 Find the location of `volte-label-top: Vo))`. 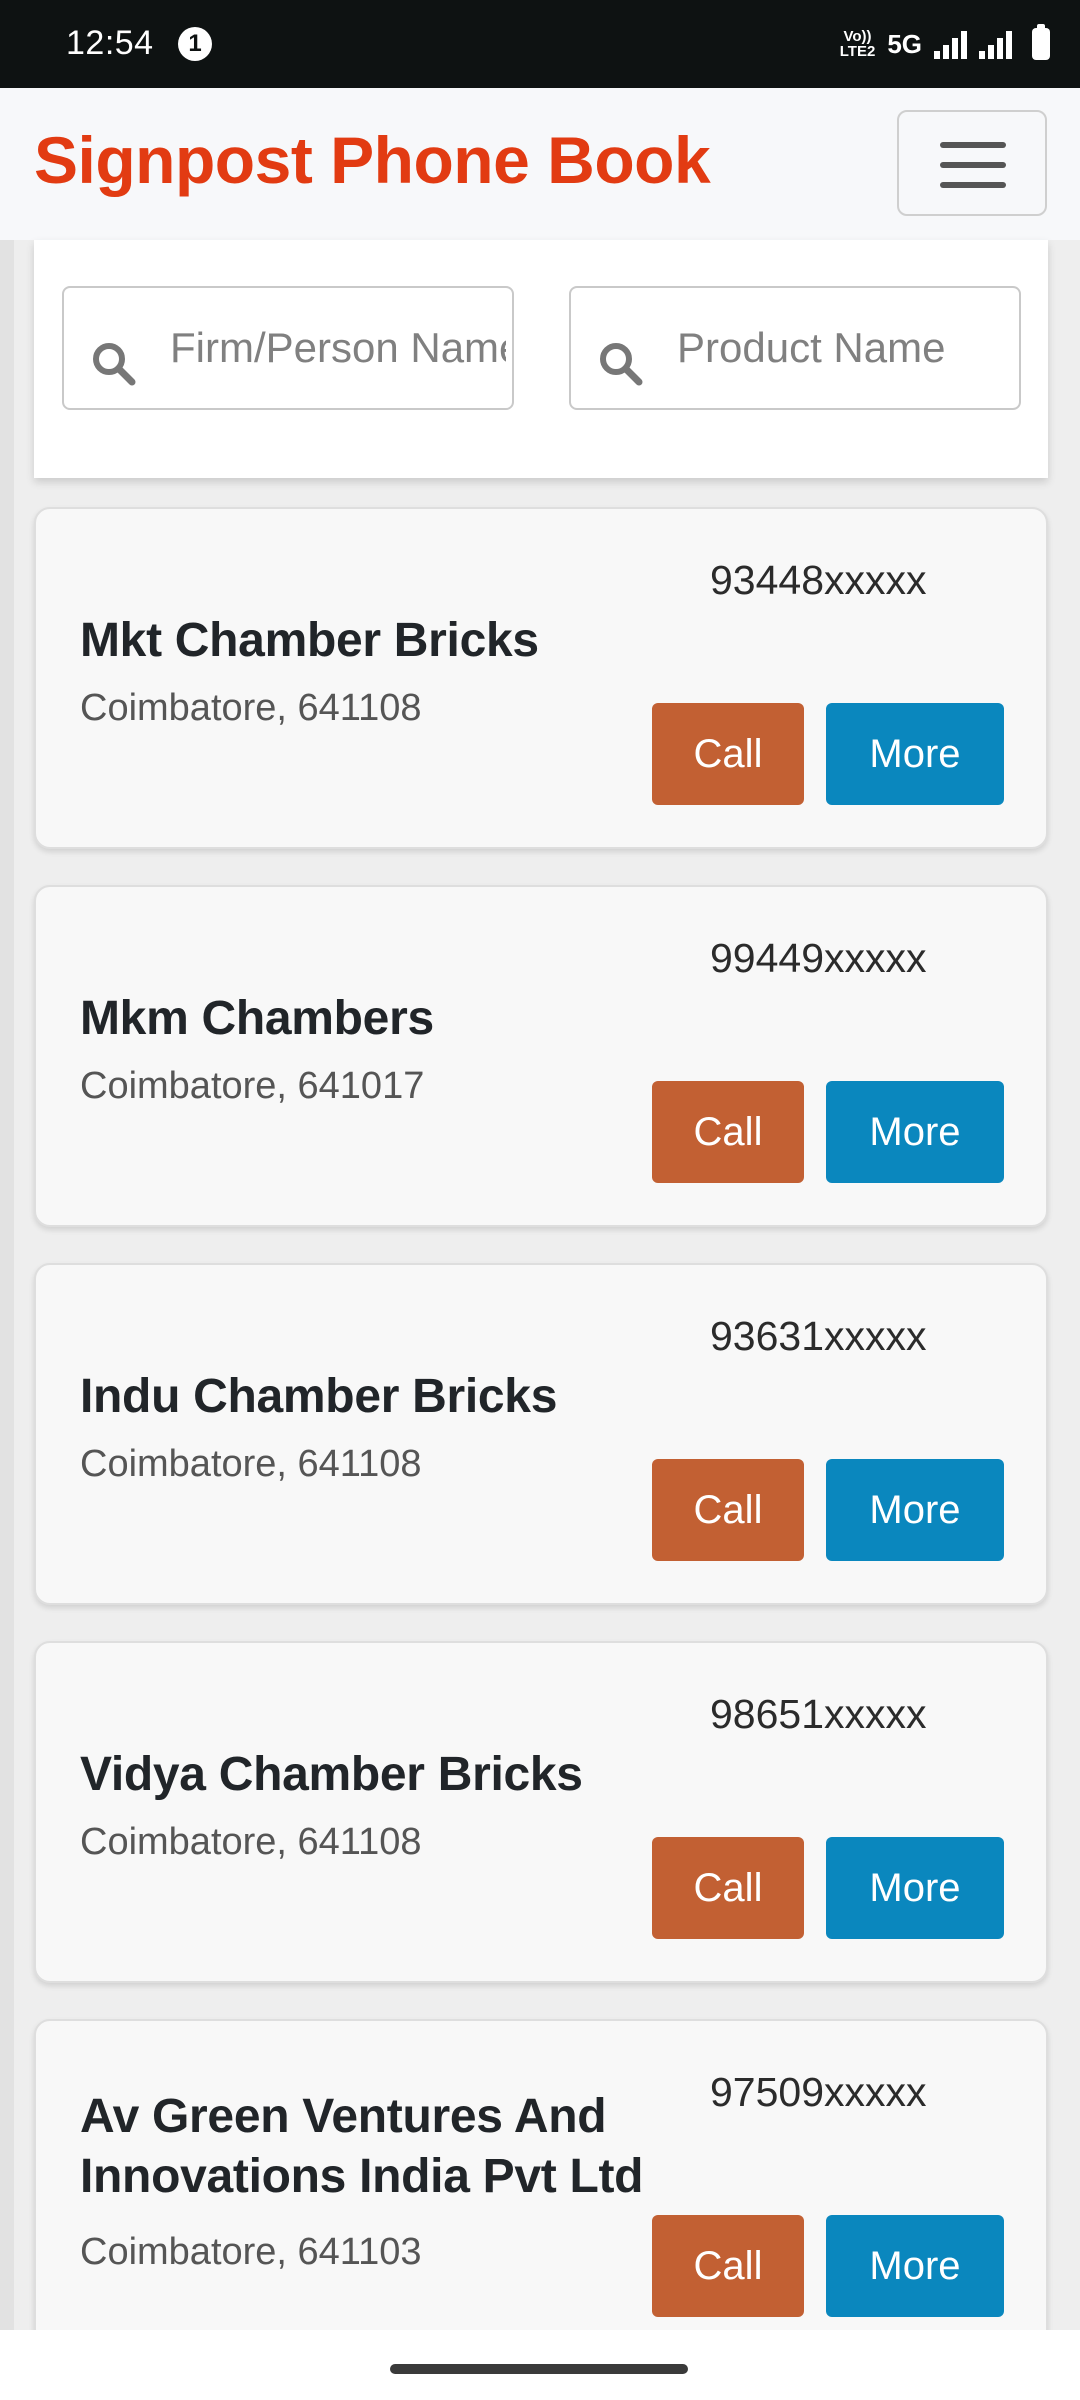

volte-label-top: Vo)) is located at coordinates (857, 36).